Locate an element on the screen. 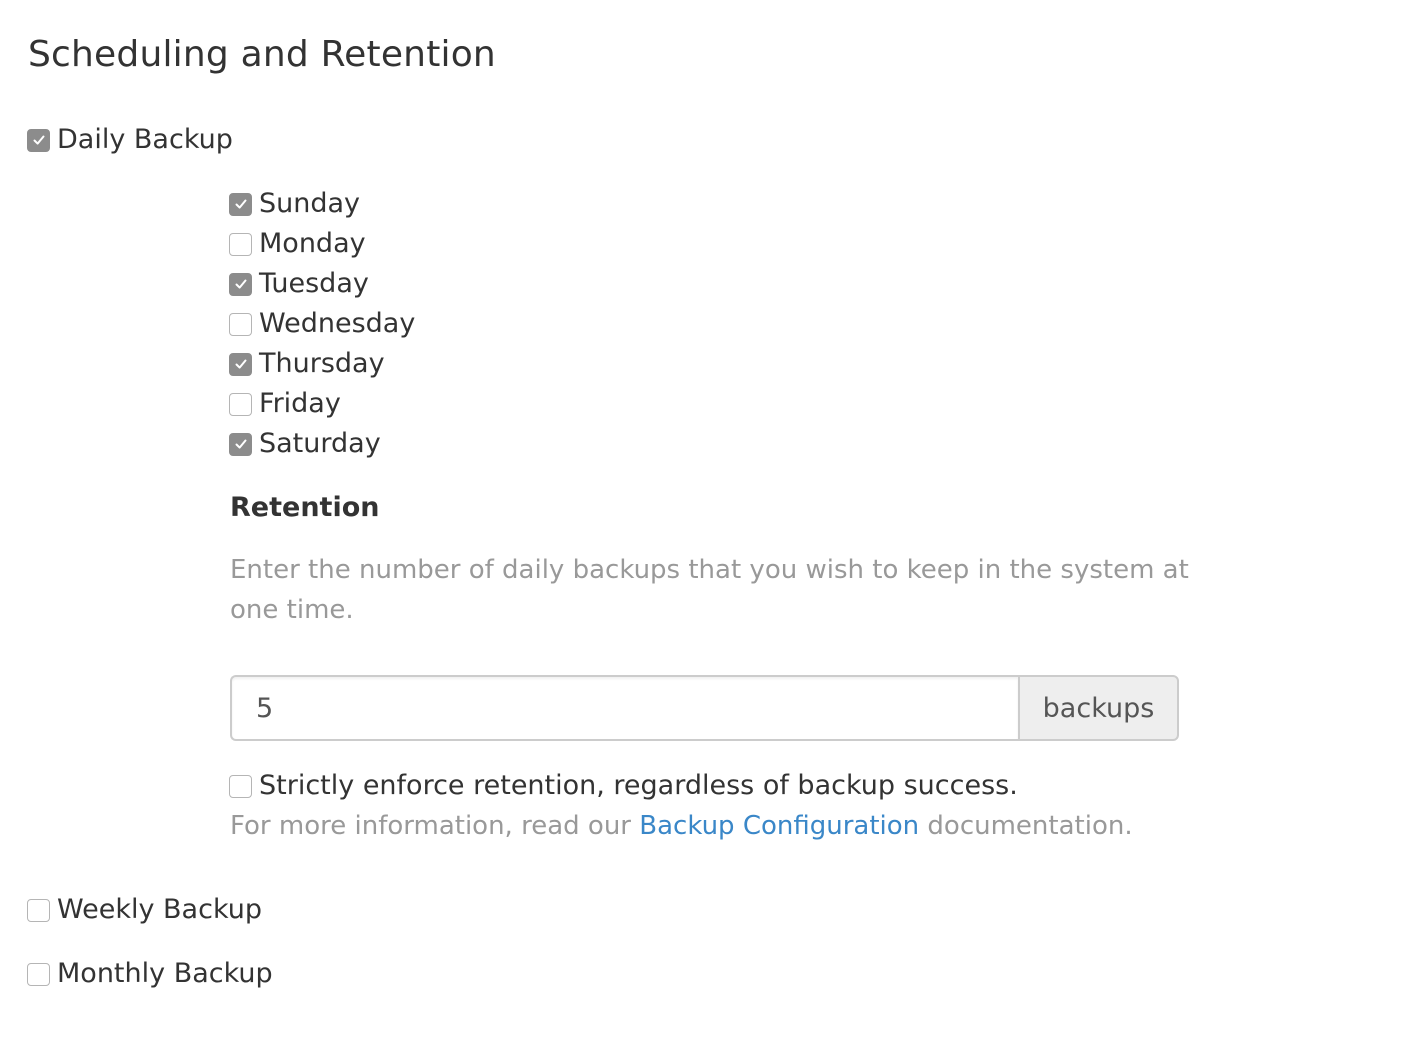 The image size is (1404, 1053). info-suffix: documentation. is located at coordinates (1026, 826).